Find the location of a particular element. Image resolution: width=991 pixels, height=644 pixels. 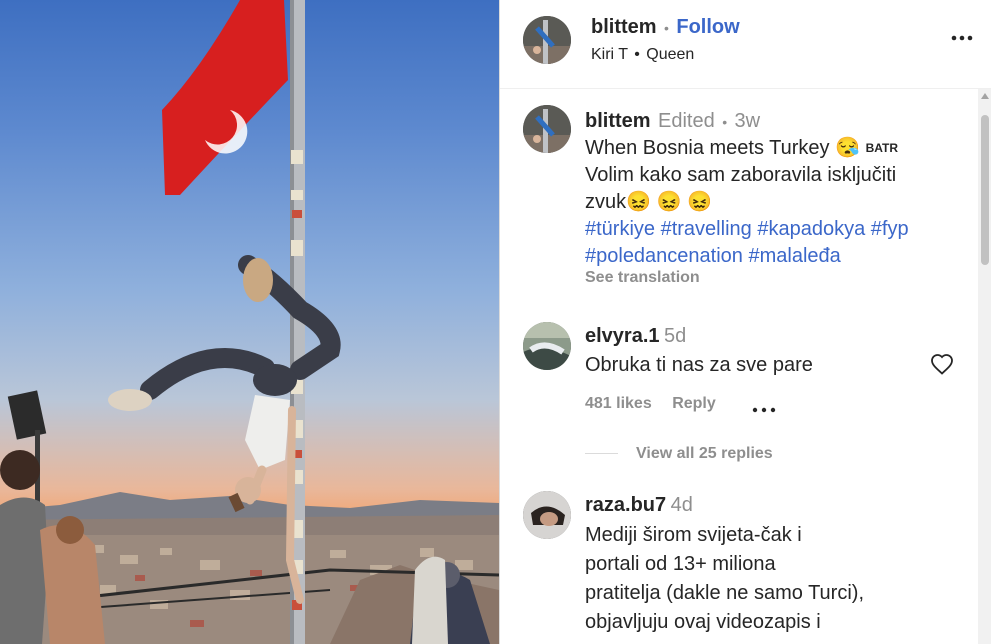

comment-text: Obruka ti nas za sve pare is located at coordinates (699, 365).